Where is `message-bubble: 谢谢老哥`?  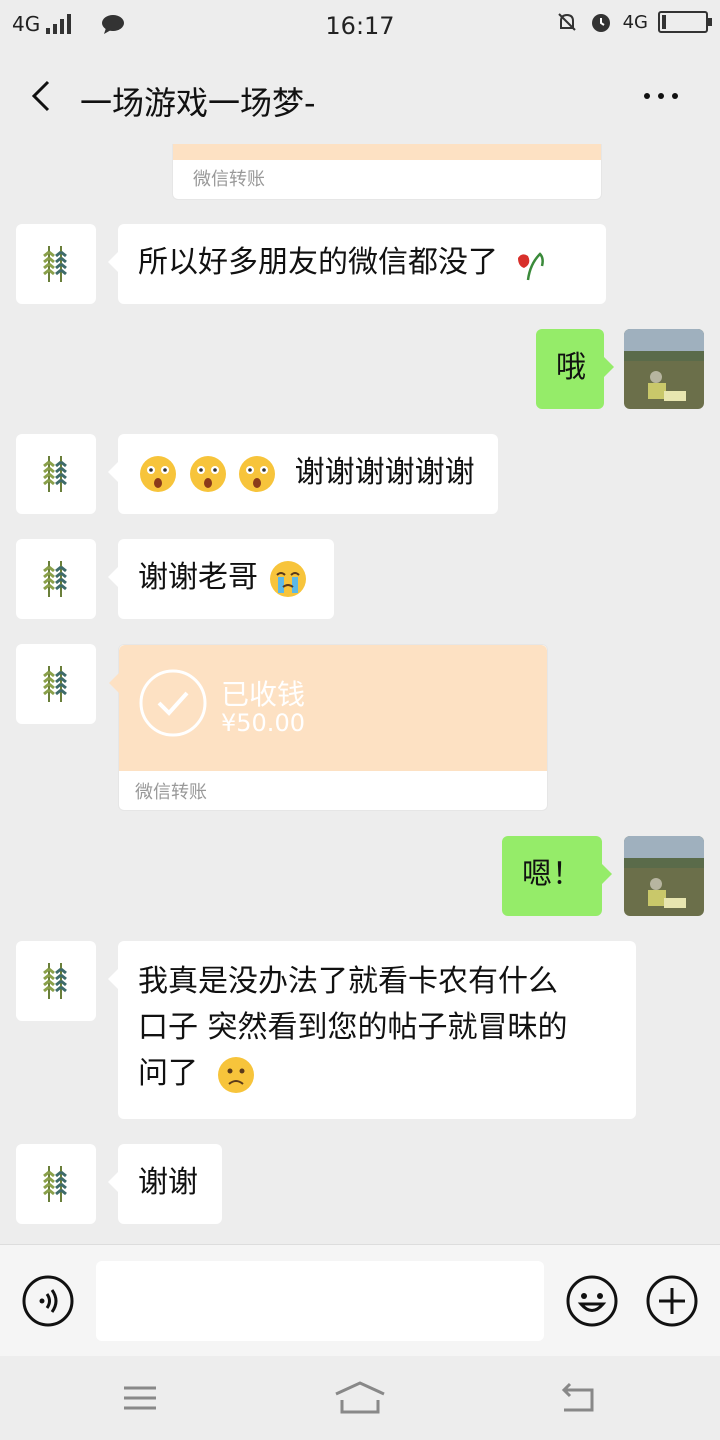 message-bubble: 谢谢老哥 is located at coordinates (221, 579).